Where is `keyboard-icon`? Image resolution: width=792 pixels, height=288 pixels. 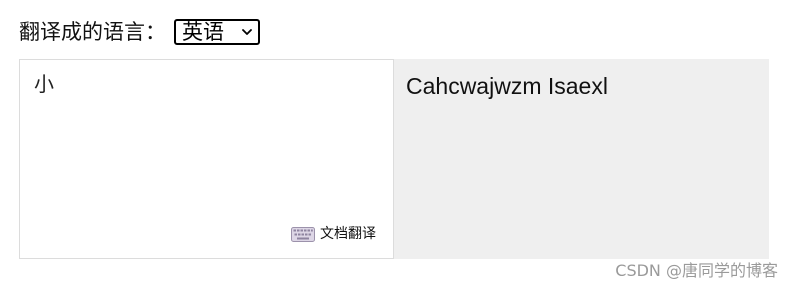 keyboard-icon is located at coordinates (303, 234).